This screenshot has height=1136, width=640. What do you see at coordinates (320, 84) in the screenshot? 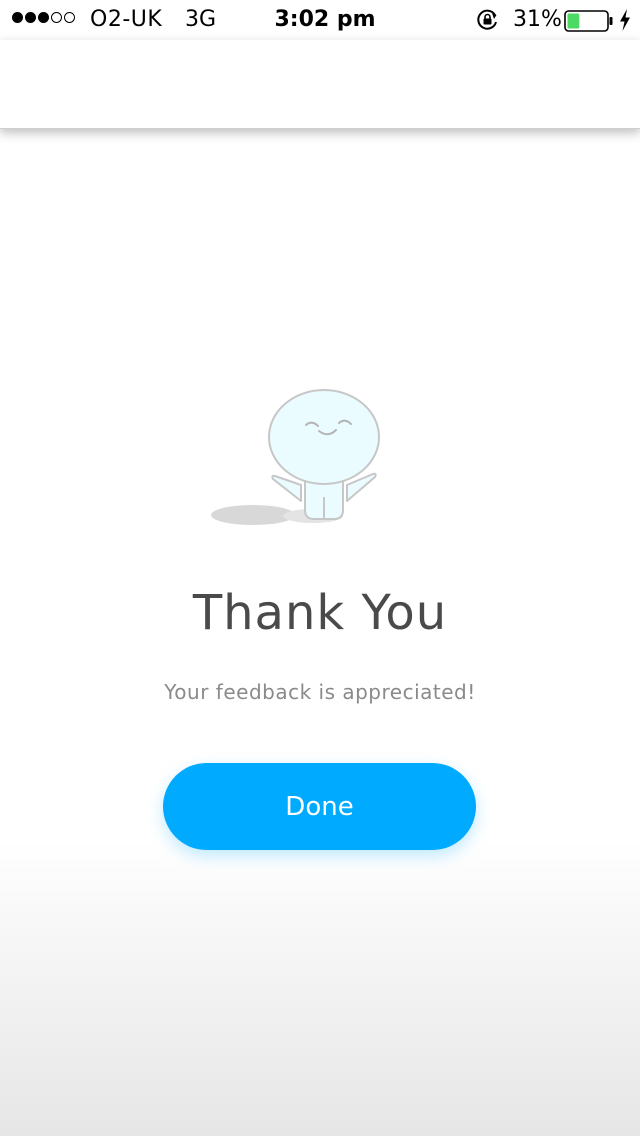
I see `navigation-bar` at bounding box center [320, 84].